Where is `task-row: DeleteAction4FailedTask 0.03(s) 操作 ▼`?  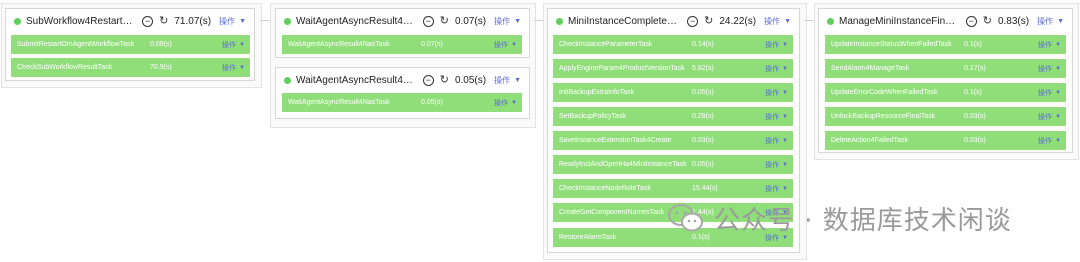
task-row: DeleteAction4FailedTask 0.03(s) 操作 ▼ is located at coordinates (945, 140).